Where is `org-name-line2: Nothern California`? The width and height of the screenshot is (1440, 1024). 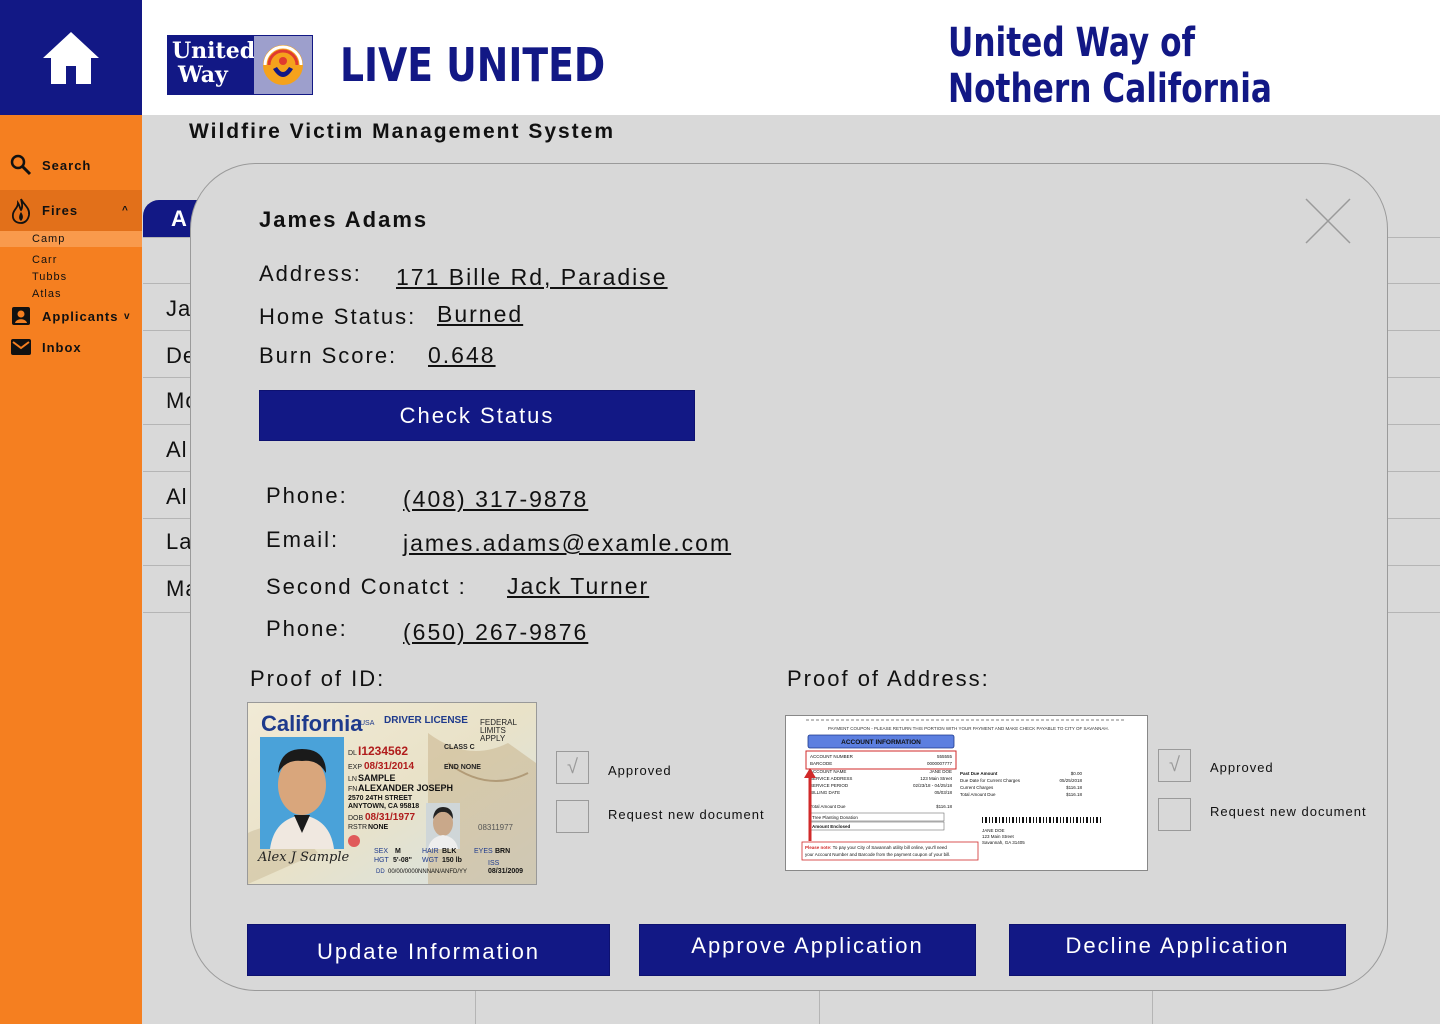
org-name-line2: Nothern California is located at coordinates (1110, 89).